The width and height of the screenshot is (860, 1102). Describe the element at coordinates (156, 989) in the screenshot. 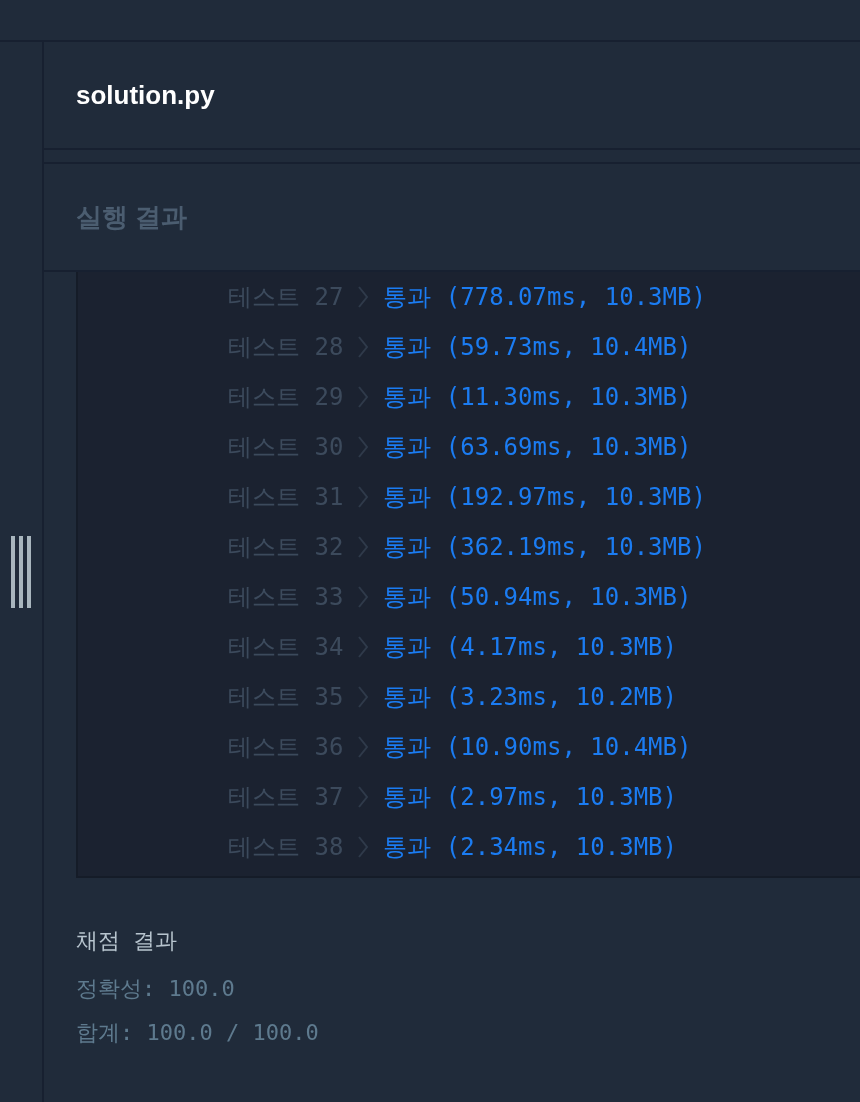

I see `score-line: 정확성: 100.0` at that location.